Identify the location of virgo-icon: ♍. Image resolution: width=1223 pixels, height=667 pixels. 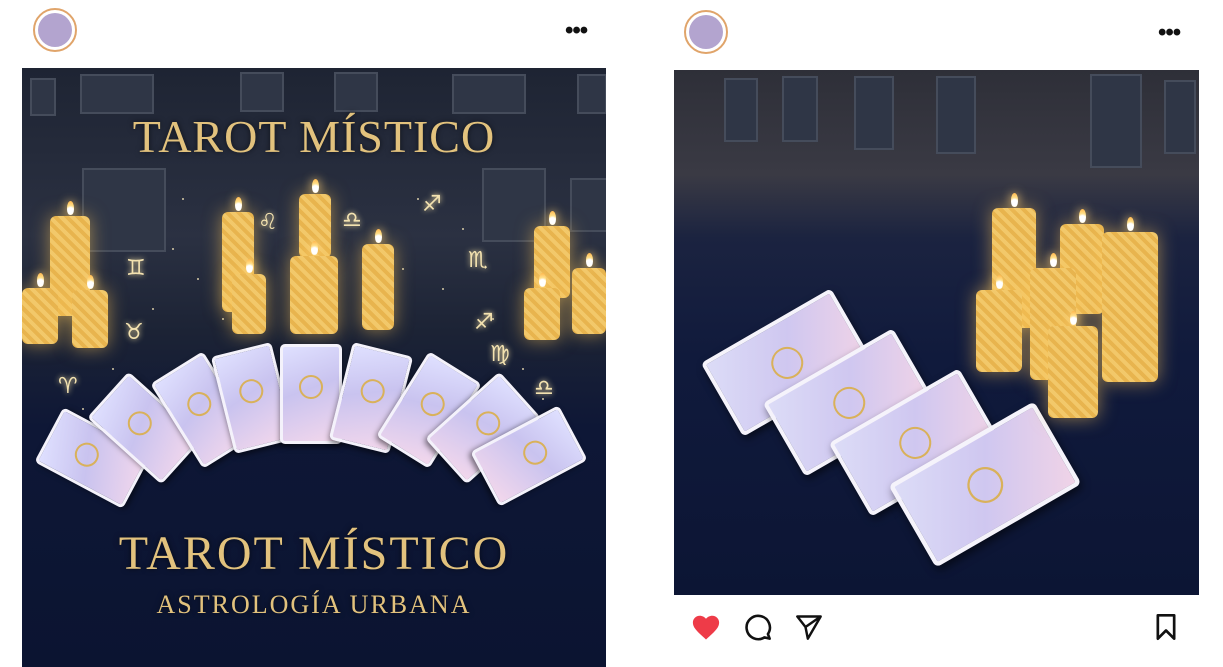
(500, 354).